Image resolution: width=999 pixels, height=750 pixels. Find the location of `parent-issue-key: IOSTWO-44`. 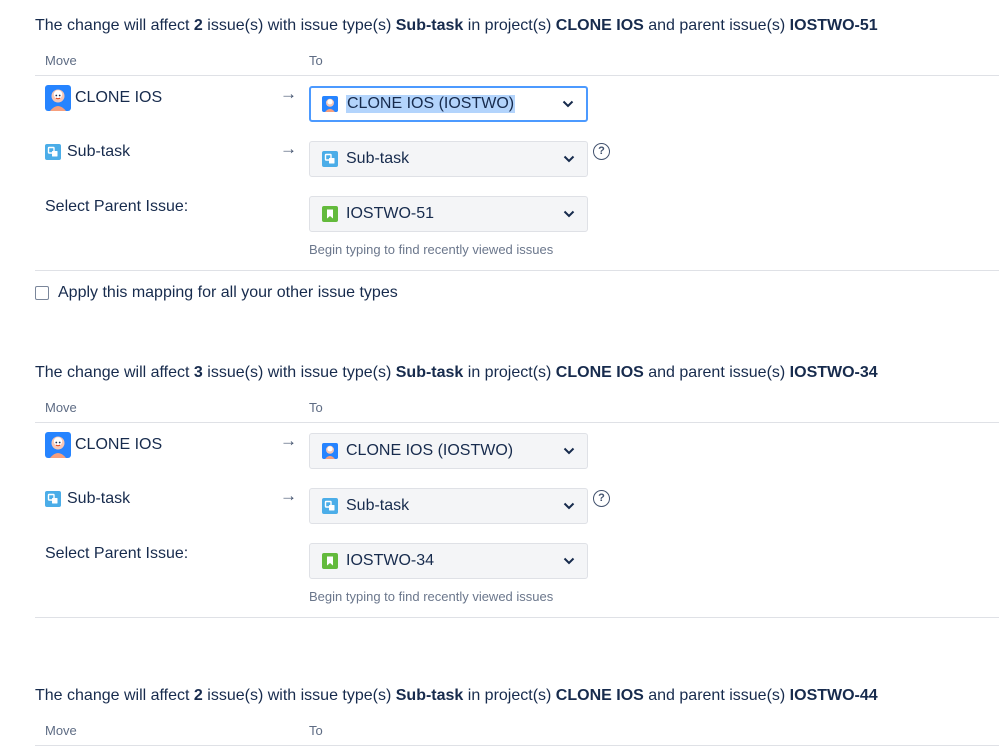

parent-issue-key: IOSTWO-44 is located at coordinates (833, 695).